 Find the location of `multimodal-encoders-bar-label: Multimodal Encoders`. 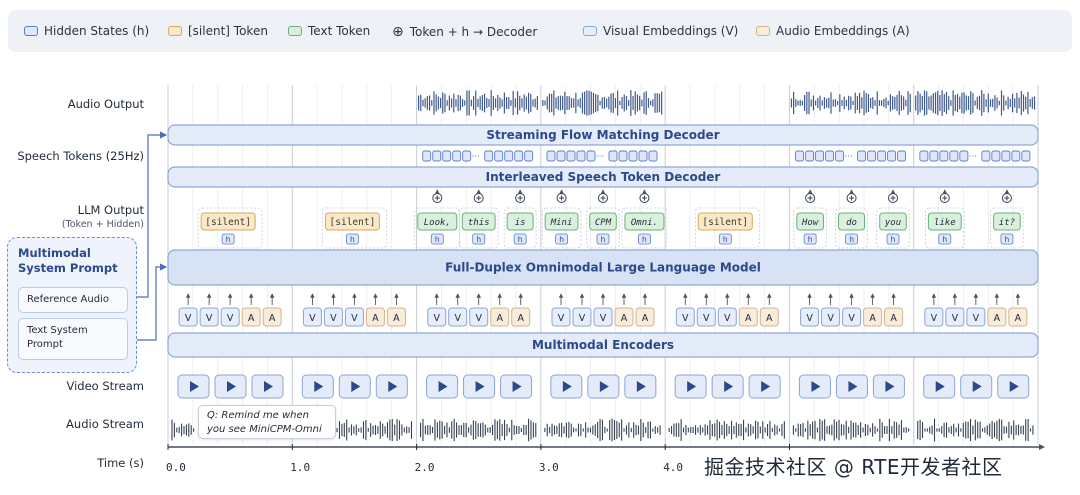

multimodal-encoders-bar-label: Multimodal Encoders is located at coordinates (603, 345).